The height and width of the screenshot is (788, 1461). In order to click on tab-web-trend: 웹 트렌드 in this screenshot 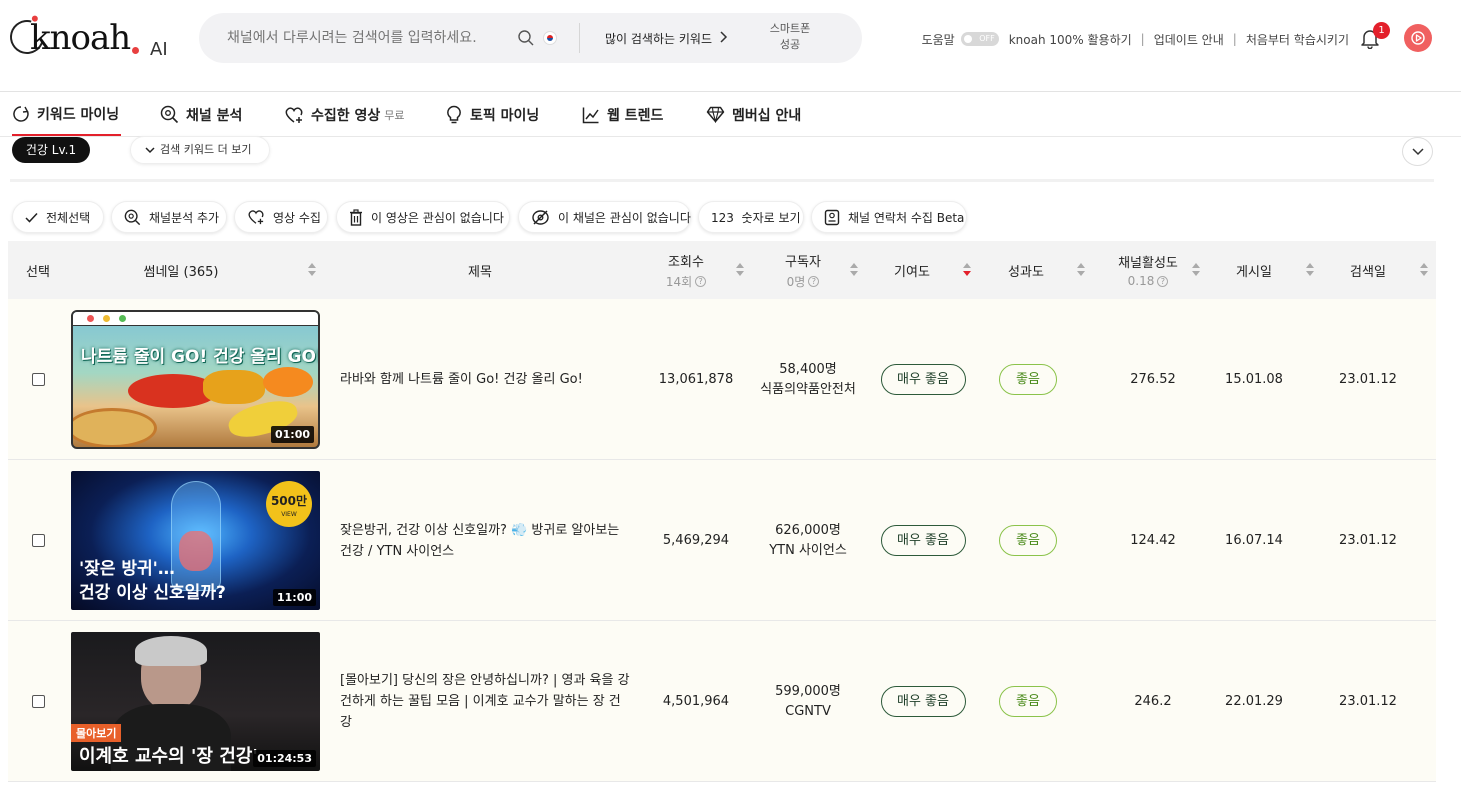, I will do `click(622, 114)`.